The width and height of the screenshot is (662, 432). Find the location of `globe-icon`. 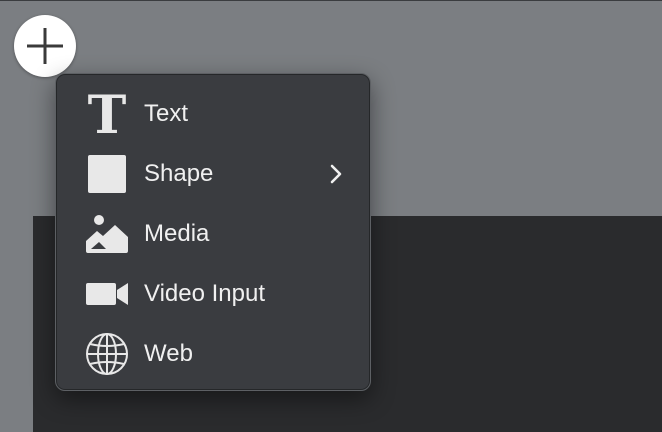

globe-icon is located at coordinates (107, 354).